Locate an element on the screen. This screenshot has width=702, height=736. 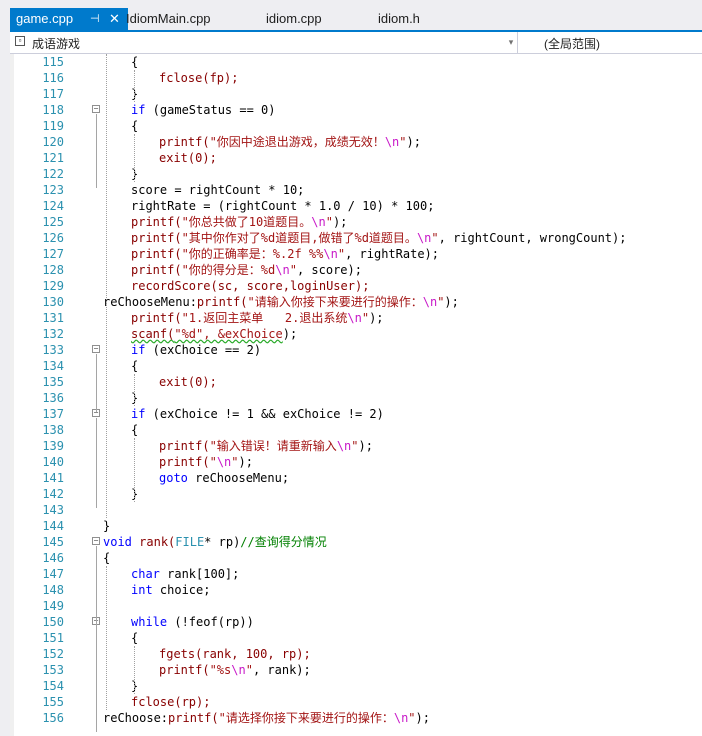
code-line: 143 is located at coordinates (356, 510).